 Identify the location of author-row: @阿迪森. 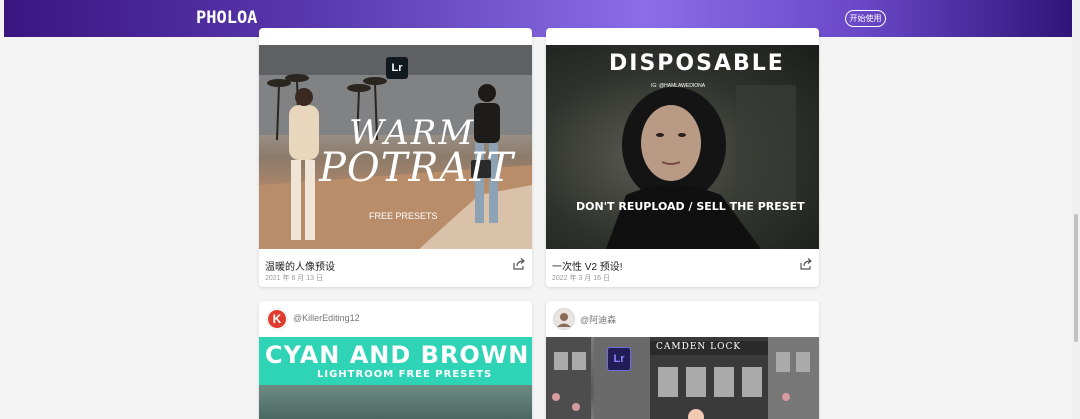
(682, 319).